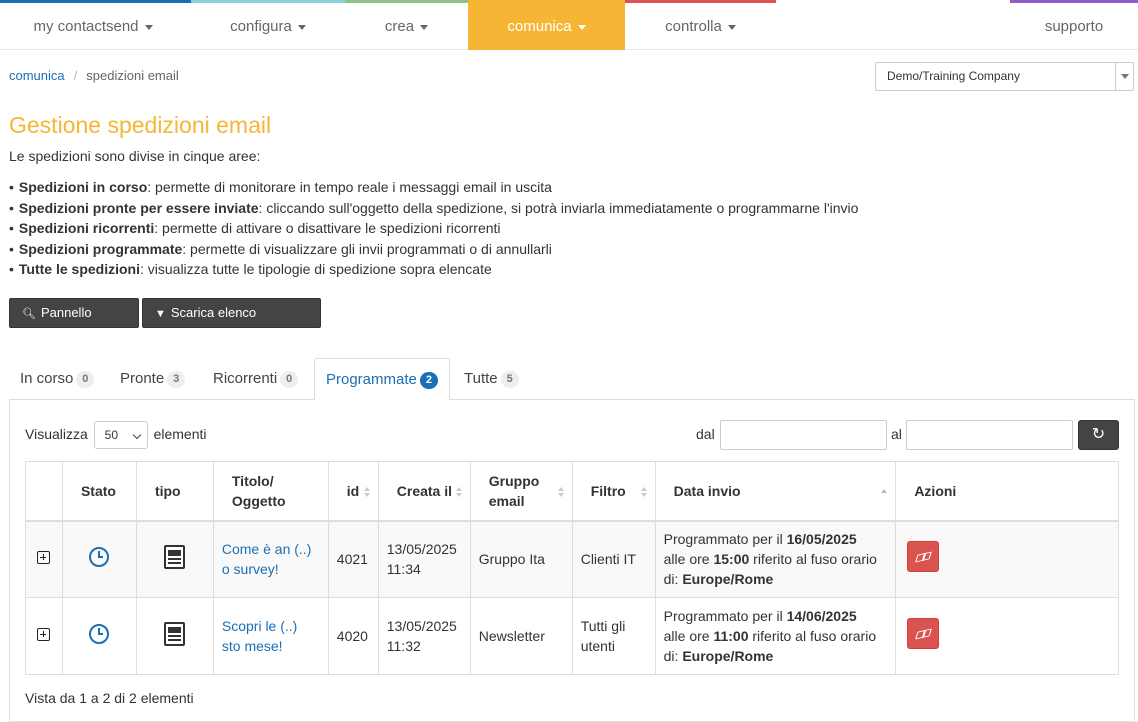 The image size is (1138, 722). I want to click on table-info: Vista da 1 a 2 di 2 elementi, so click(109, 698).